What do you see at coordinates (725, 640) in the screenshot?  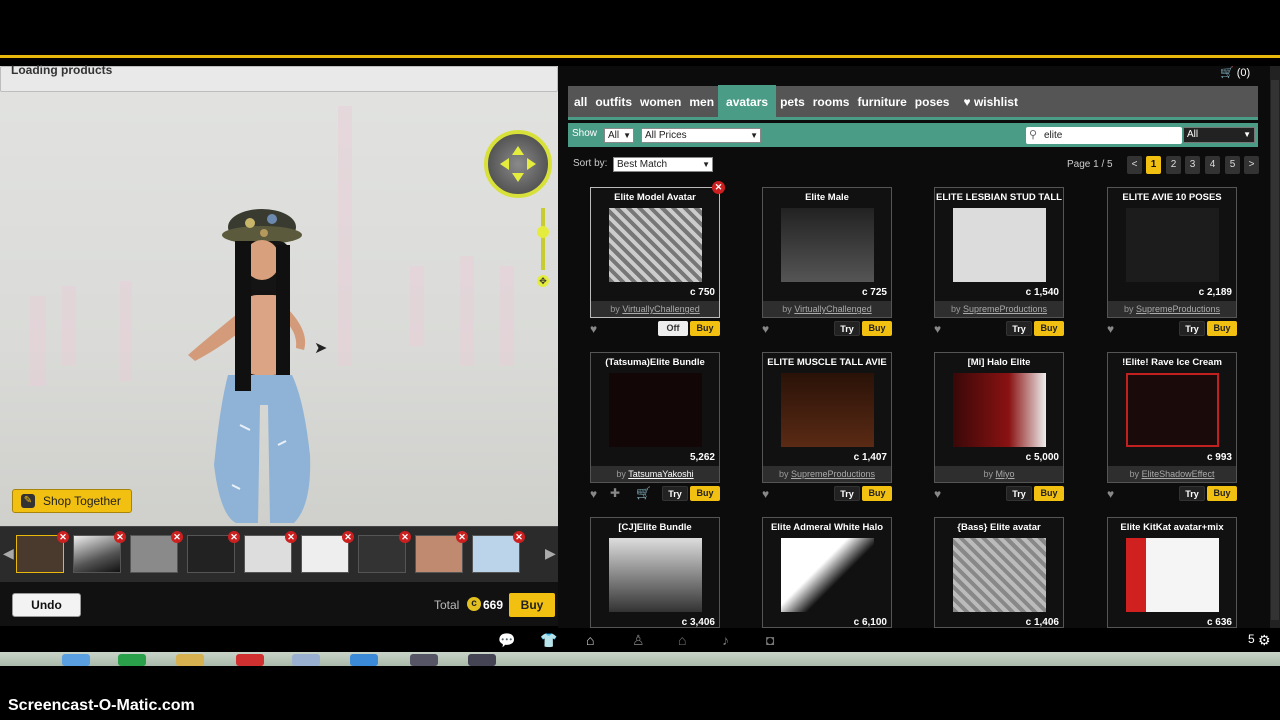 I see `music-icon: ♪` at bounding box center [725, 640].